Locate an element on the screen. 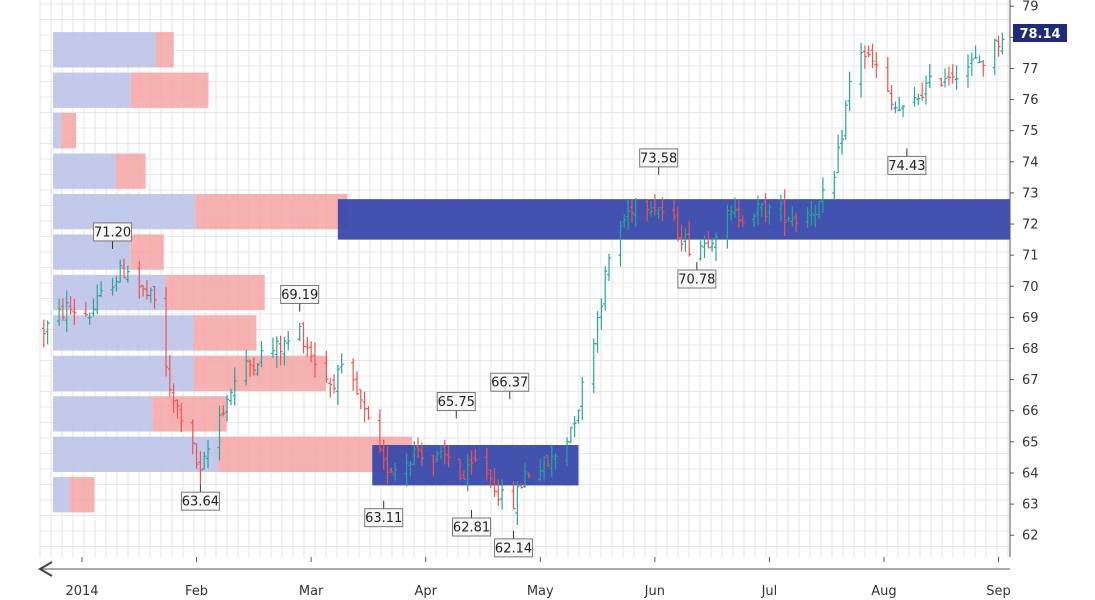  x-tick-label: May is located at coordinates (540, 591).